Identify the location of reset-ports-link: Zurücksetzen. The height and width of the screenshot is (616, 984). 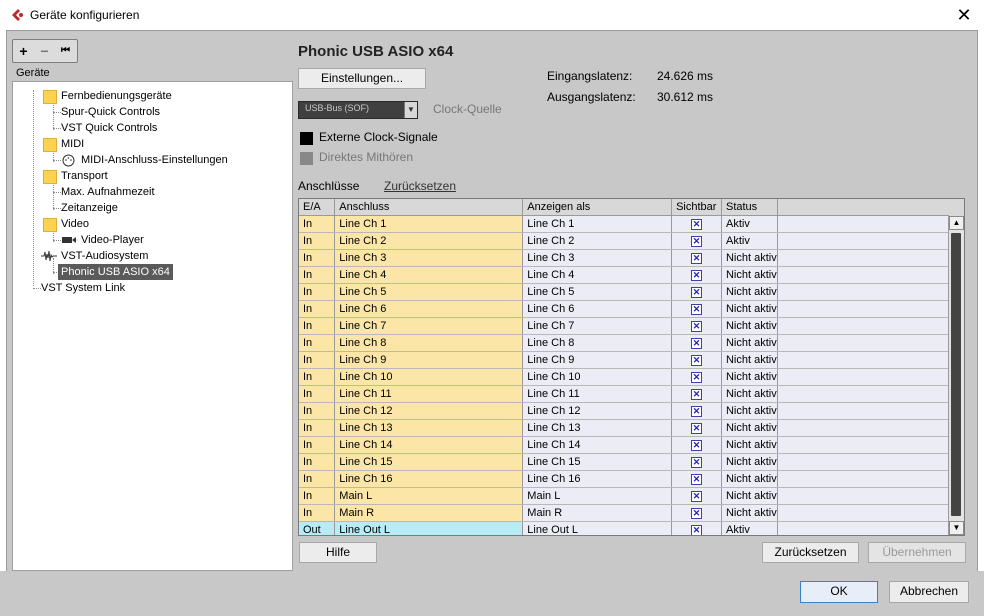
(420, 186).